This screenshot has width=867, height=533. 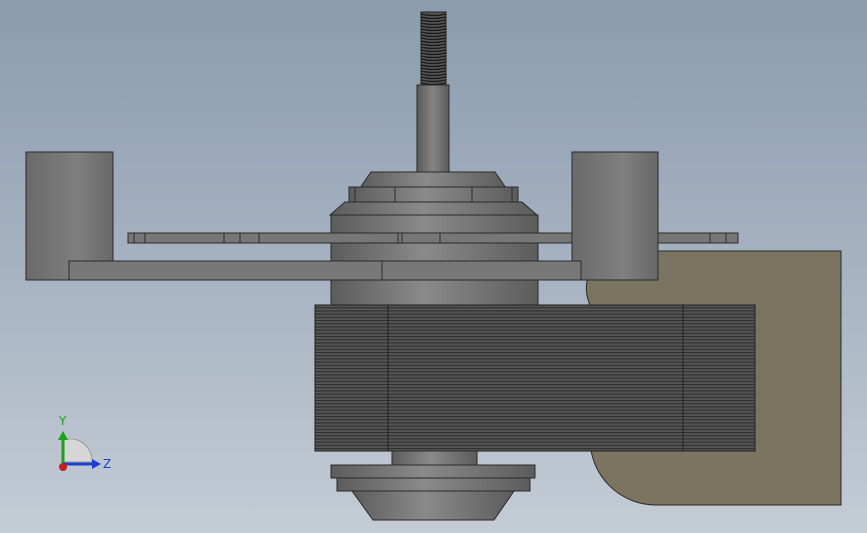 I want to click on motor-body-lower, so click(x=434, y=293).